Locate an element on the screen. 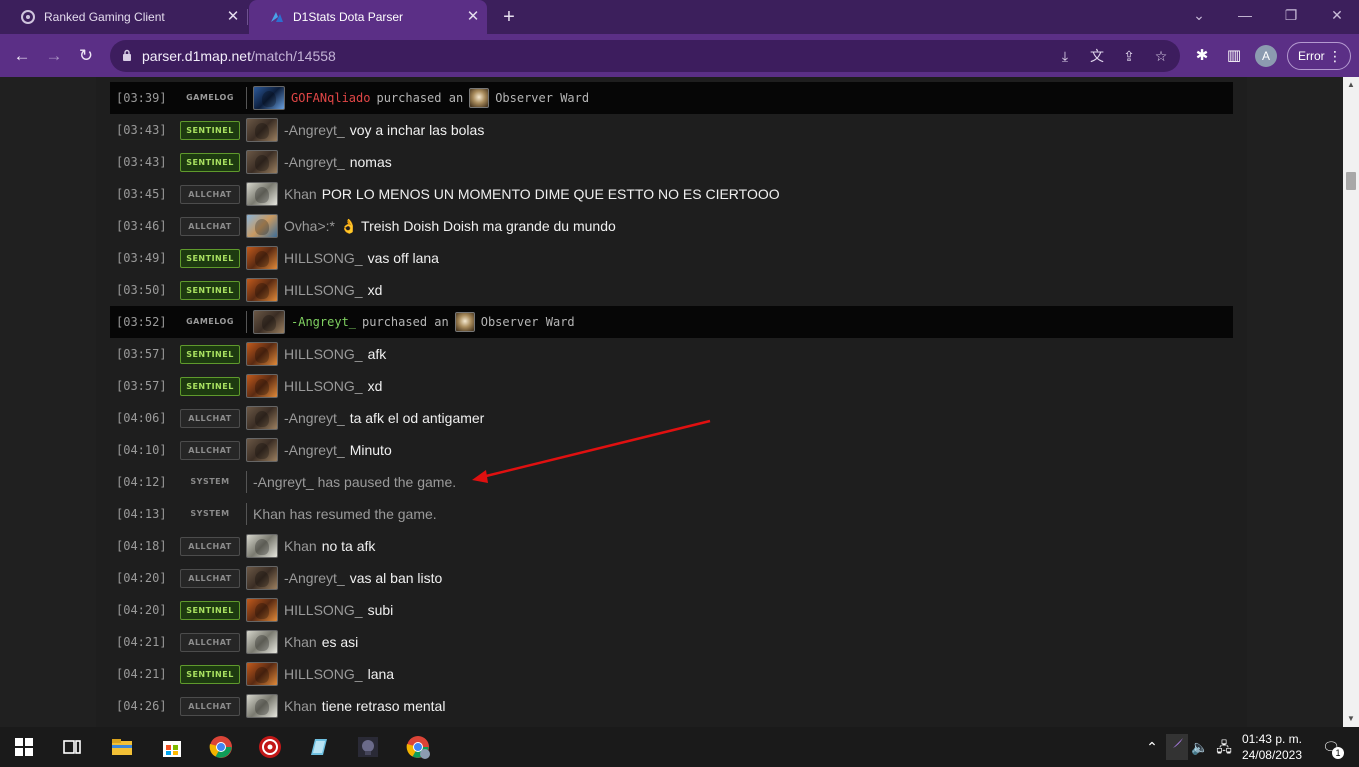 The image size is (1359, 767). notepad-icon is located at coordinates (319, 747).